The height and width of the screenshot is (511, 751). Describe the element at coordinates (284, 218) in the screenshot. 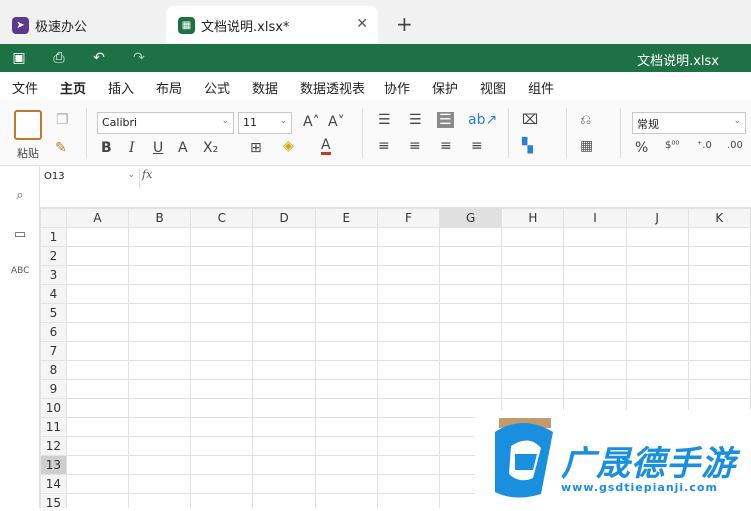

I see `column-header: D` at that location.